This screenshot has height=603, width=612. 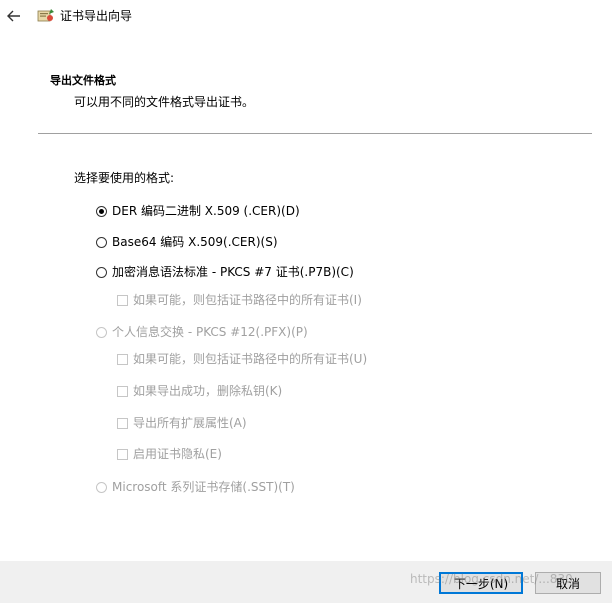 I want to click on radio-pkcs7-label: 加密消息语法标准 - PKCS #7 证书(.P7B)(C), so click(x=233, y=272).